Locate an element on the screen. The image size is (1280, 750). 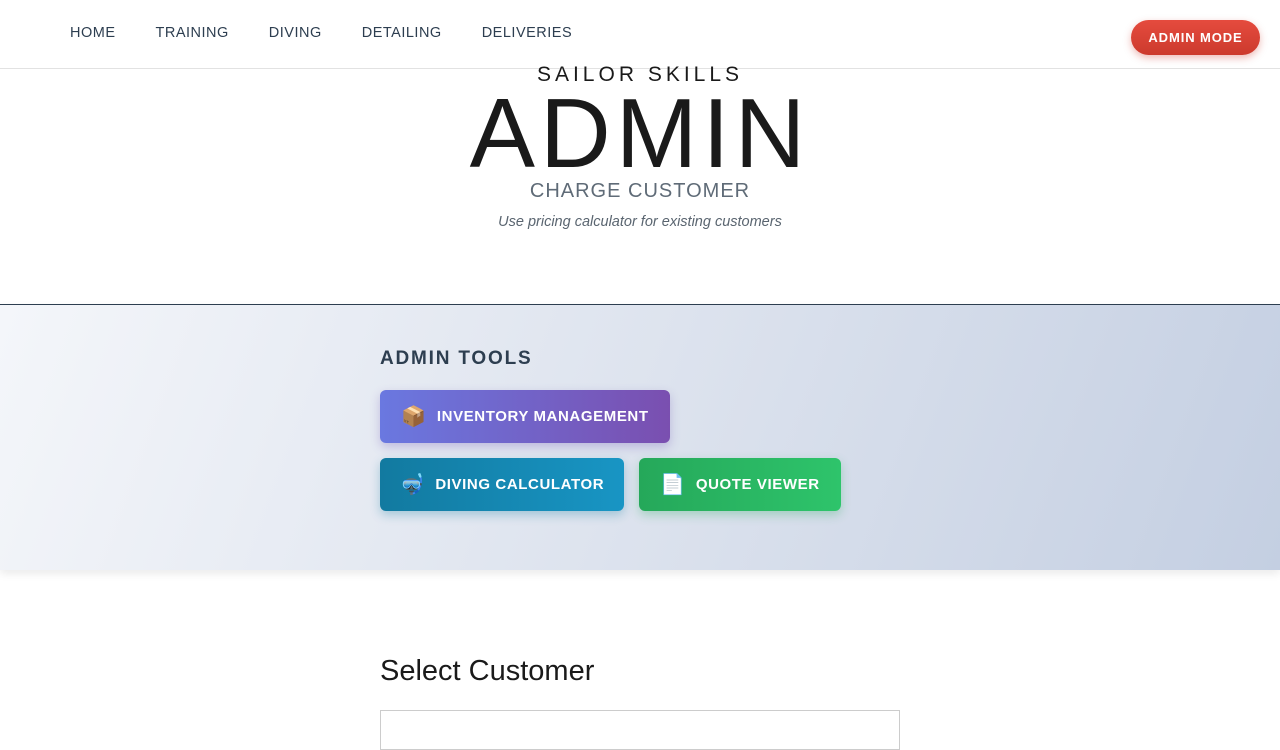
page-subtitle: CHARGE CUSTOMER is located at coordinates (640, 191).